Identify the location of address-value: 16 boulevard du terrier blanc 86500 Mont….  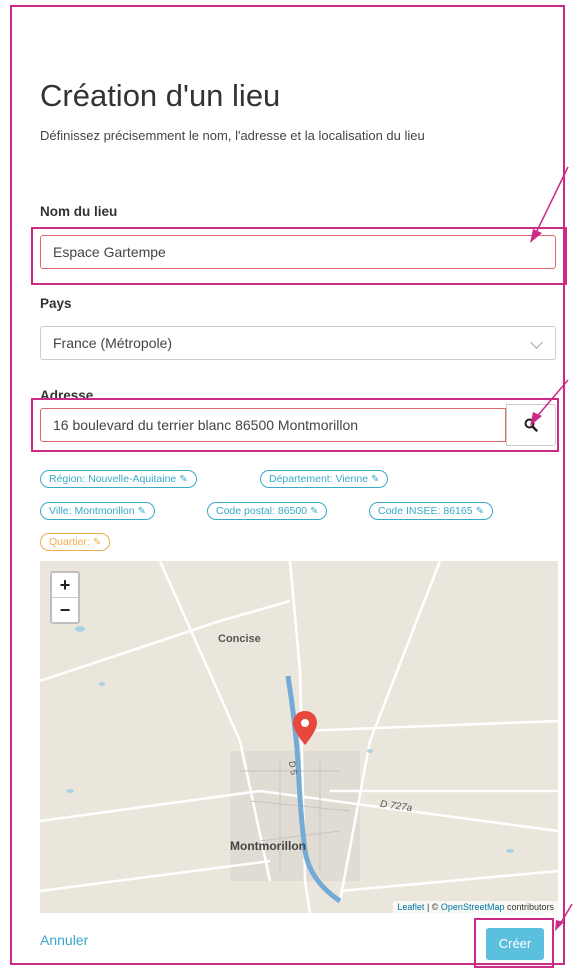
(206, 425).